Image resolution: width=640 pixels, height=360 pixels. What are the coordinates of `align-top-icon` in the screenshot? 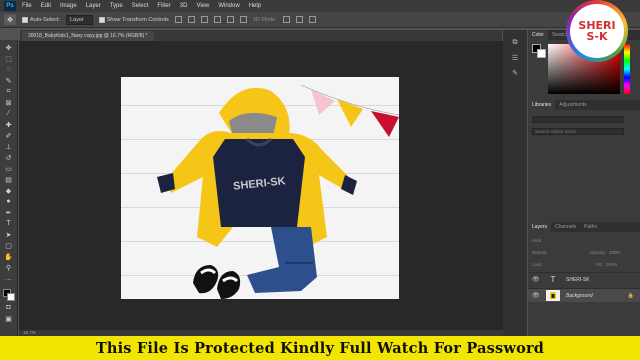 It's located at (178, 19).